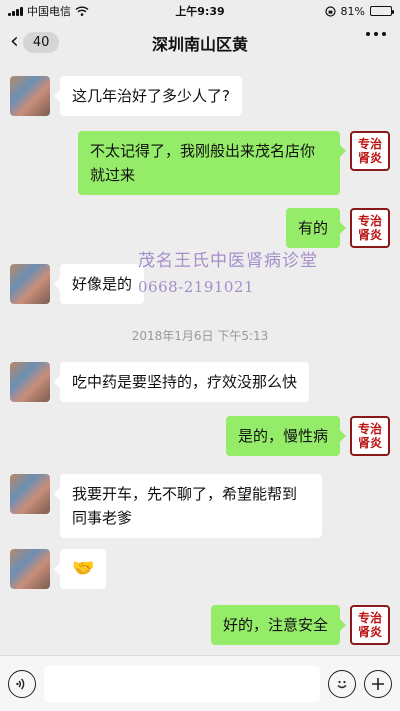 This screenshot has width=400, height=711. Describe the element at coordinates (15, 11) in the screenshot. I see `signal-icon` at that location.